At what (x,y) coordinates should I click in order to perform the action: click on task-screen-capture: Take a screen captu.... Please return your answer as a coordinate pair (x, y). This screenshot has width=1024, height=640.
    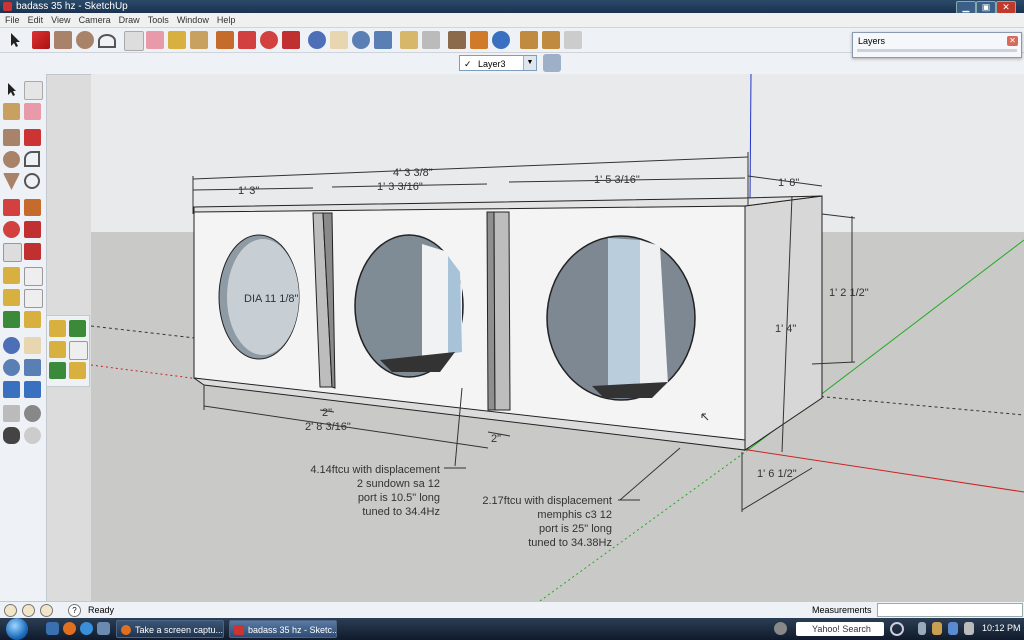
    Looking at the image, I should click on (170, 629).